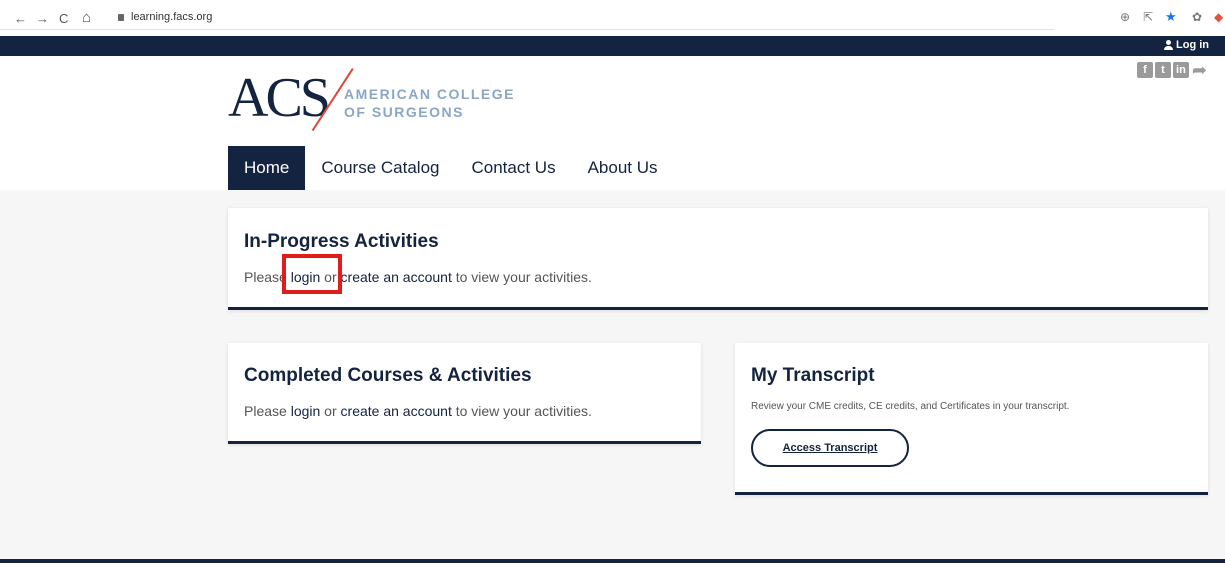  What do you see at coordinates (830, 448) in the screenshot?
I see `access-transcript-button: Access Transcript` at bounding box center [830, 448].